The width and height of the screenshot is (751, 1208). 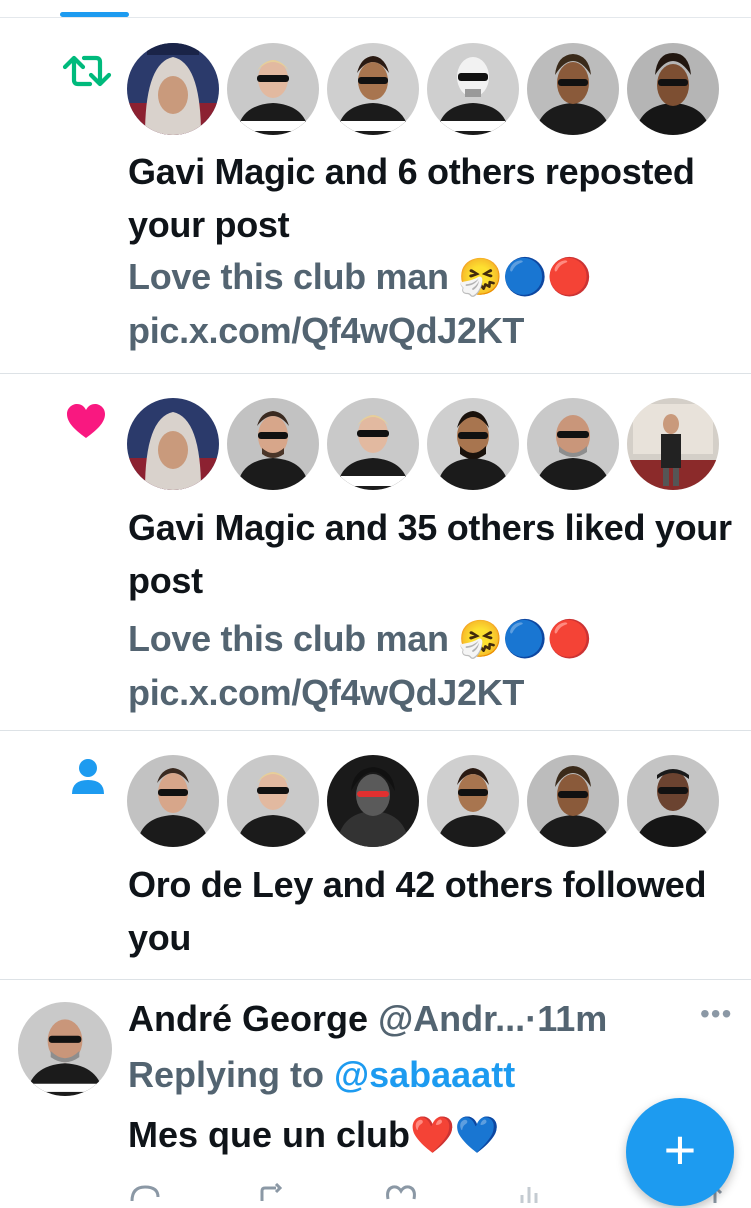 I want to click on compose-button: +, so click(x=680, y=1152).